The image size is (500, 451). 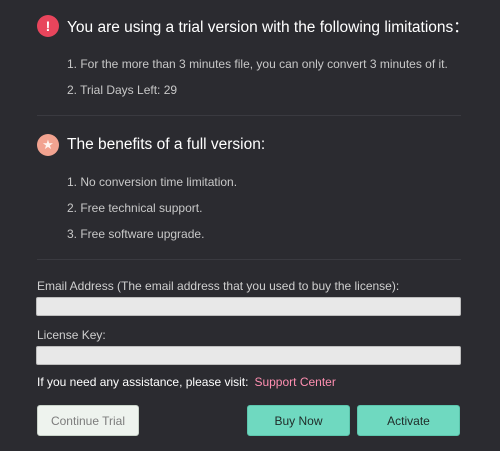 What do you see at coordinates (48, 145) in the screenshot?
I see `star-icon: ★` at bounding box center [48, 145].